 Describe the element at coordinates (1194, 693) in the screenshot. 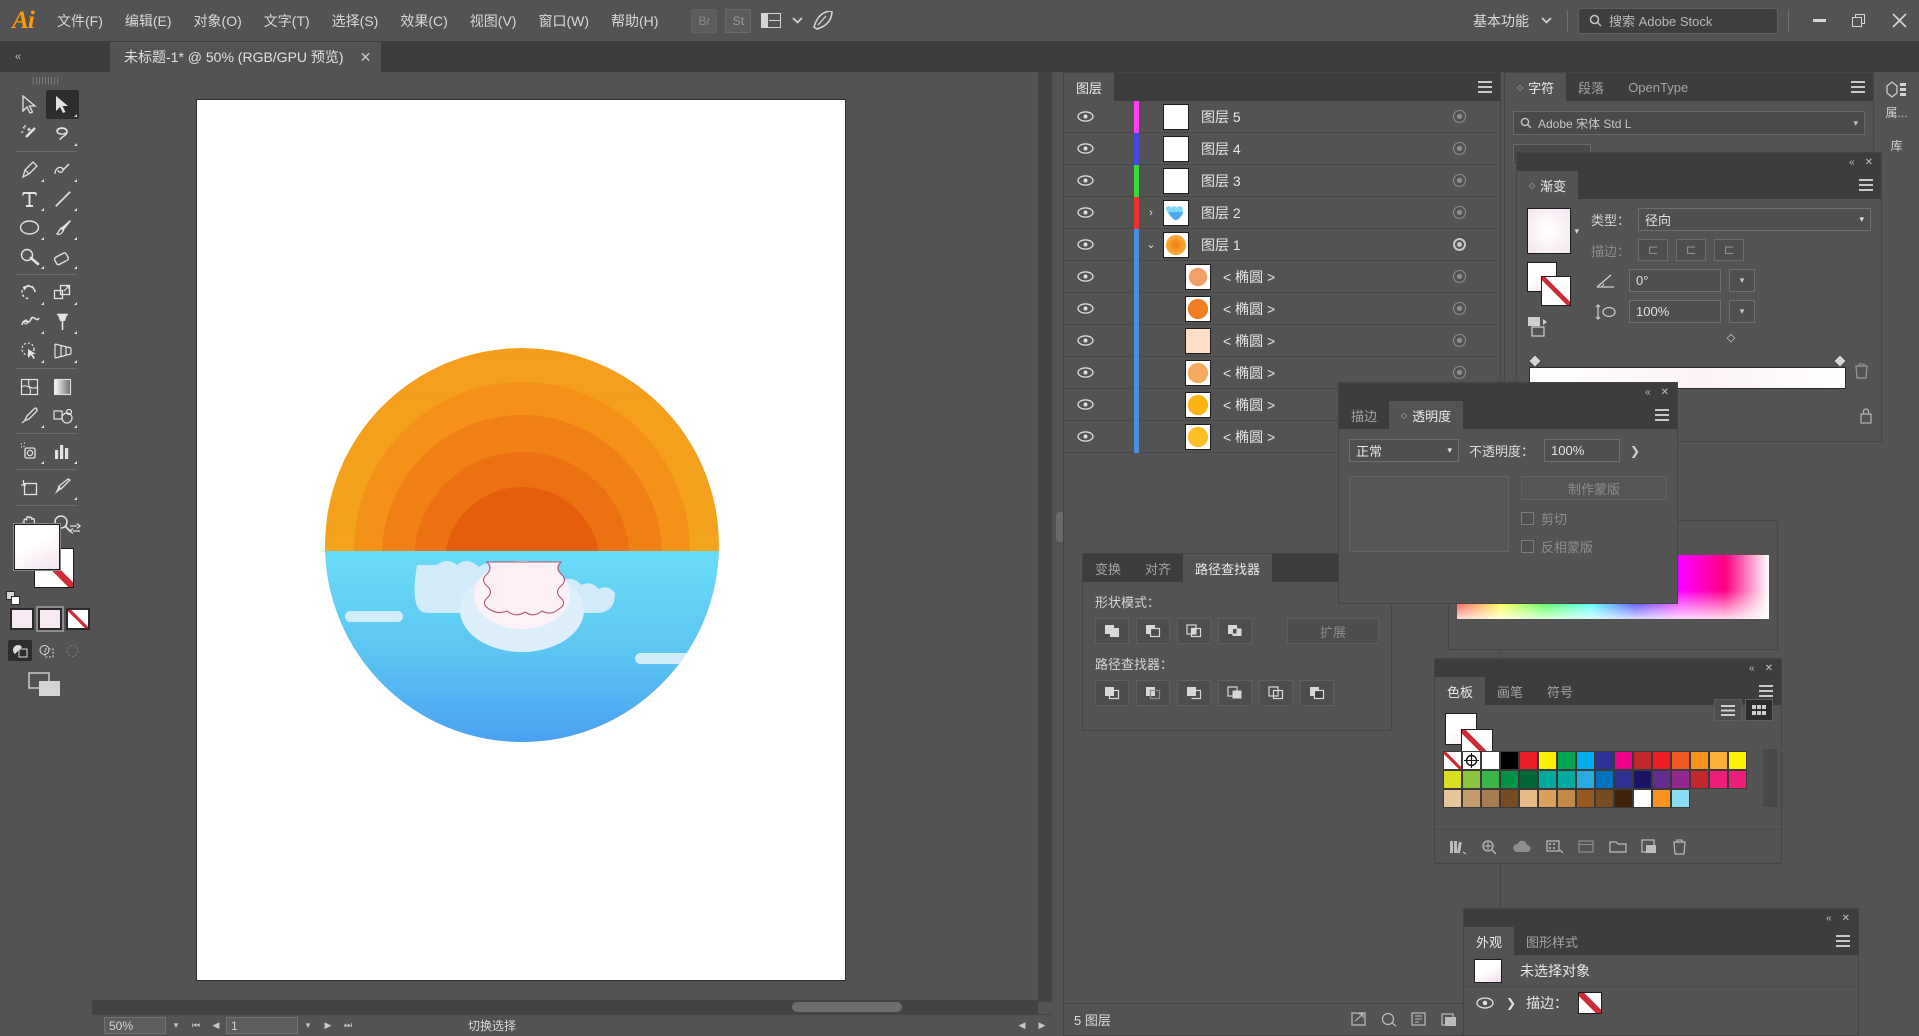

I see `merge-button` at that location.